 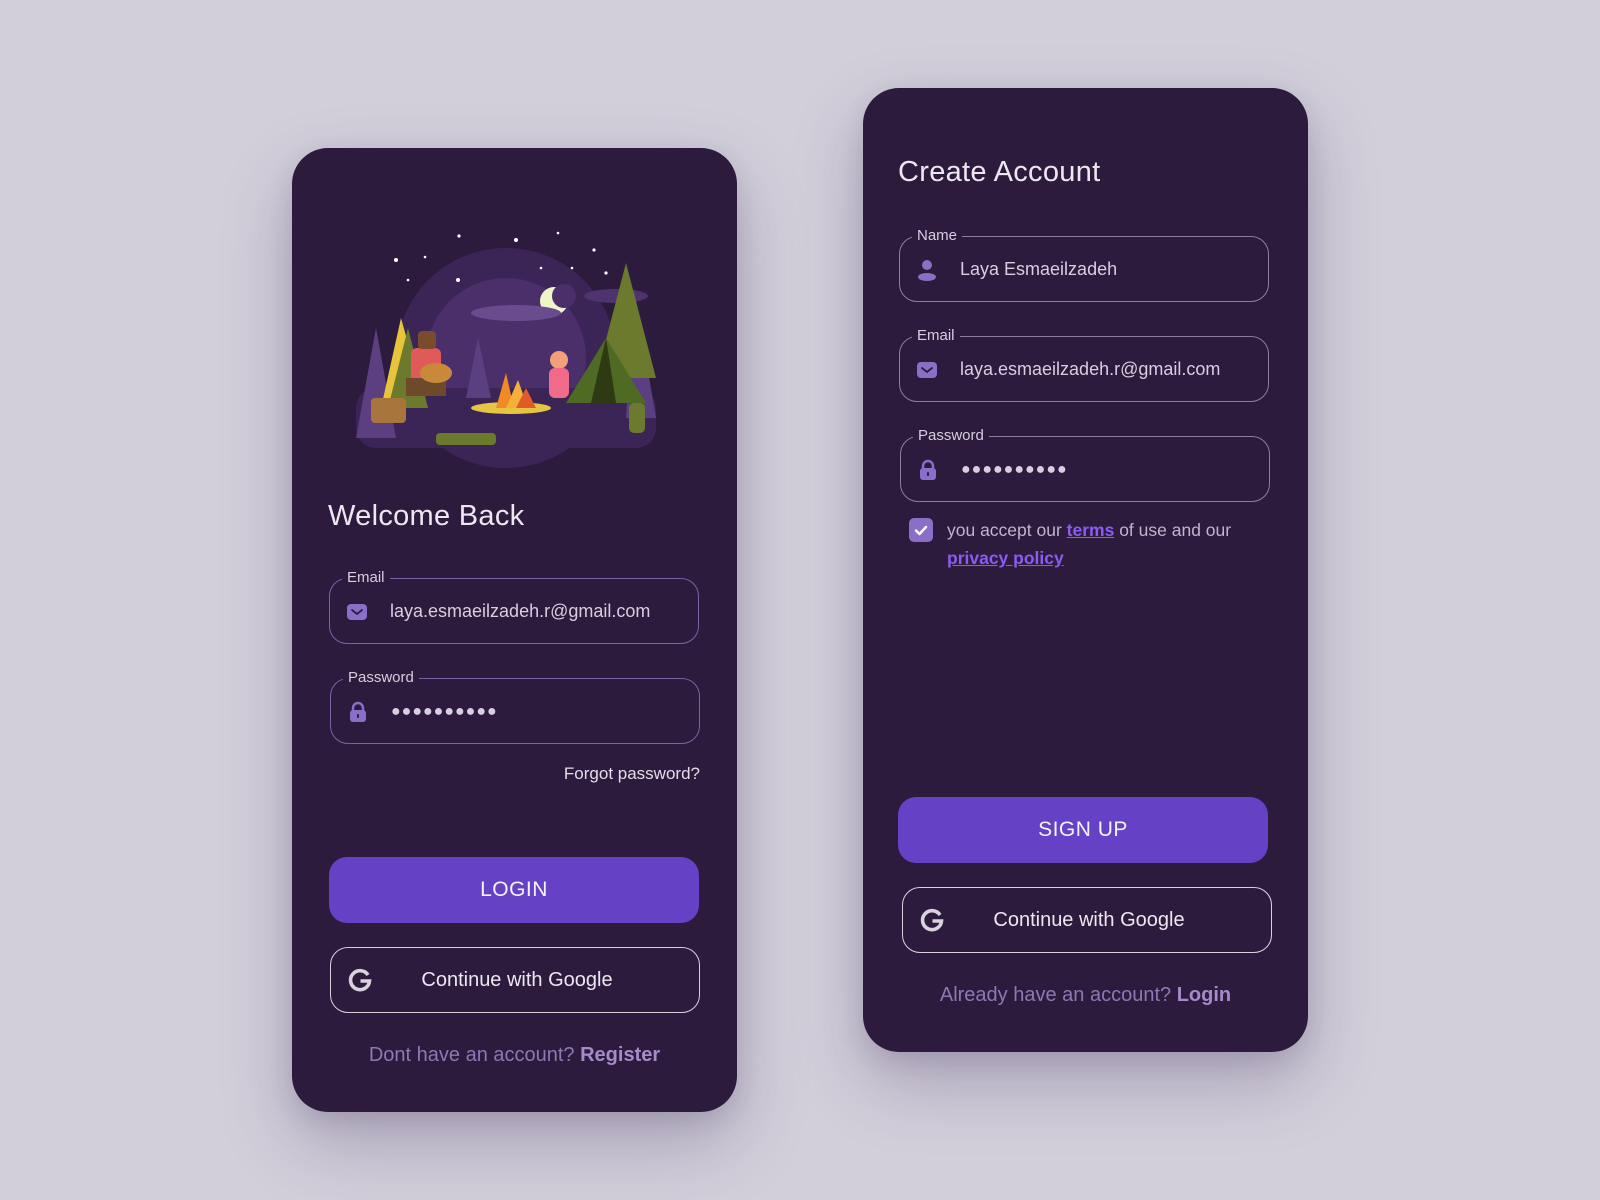 I want to click on user-icon, so click(x=927, y=270).